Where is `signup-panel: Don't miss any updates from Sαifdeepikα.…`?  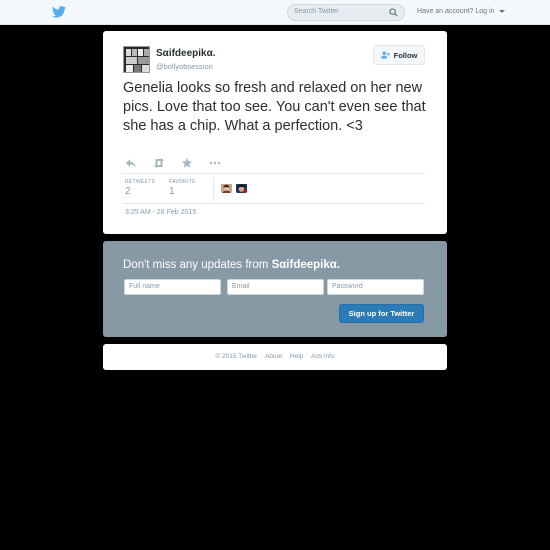 signup-panel: Don't miss any updates from Sαifdeepikα.… is located at coordinates (275, 289).